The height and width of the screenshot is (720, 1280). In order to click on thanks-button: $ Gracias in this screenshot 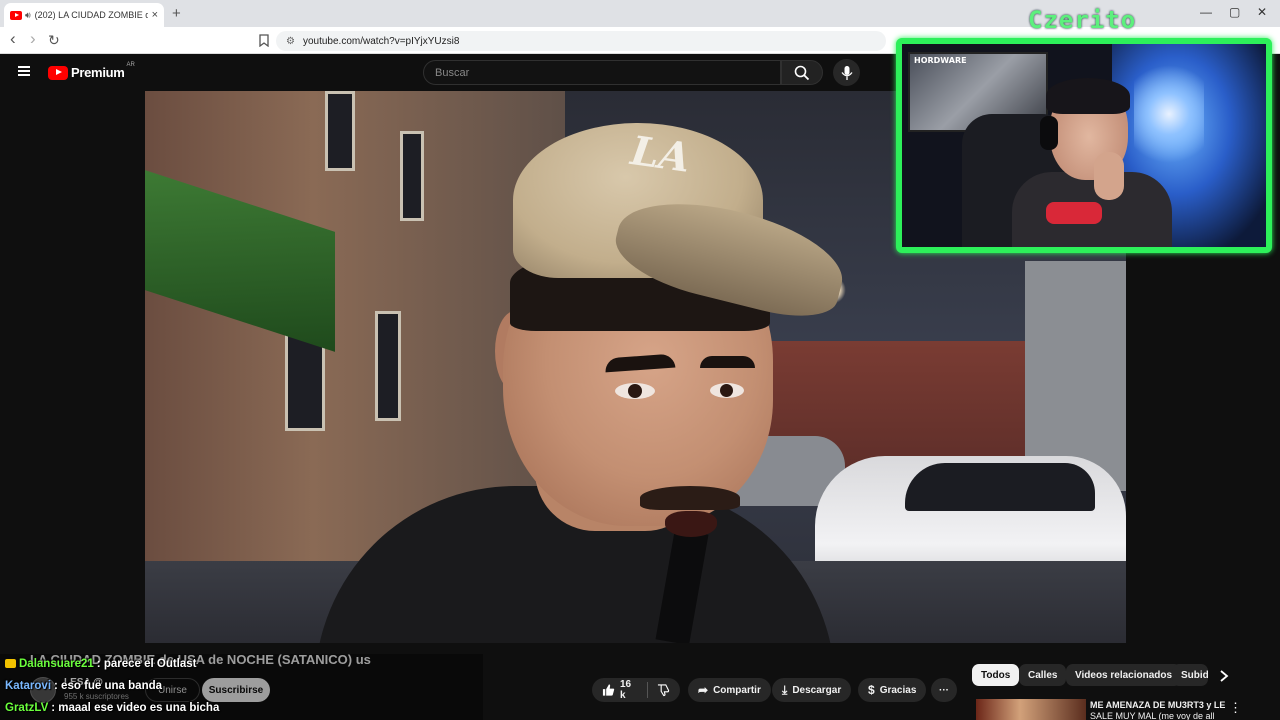, I will do `click(892, 690)`.